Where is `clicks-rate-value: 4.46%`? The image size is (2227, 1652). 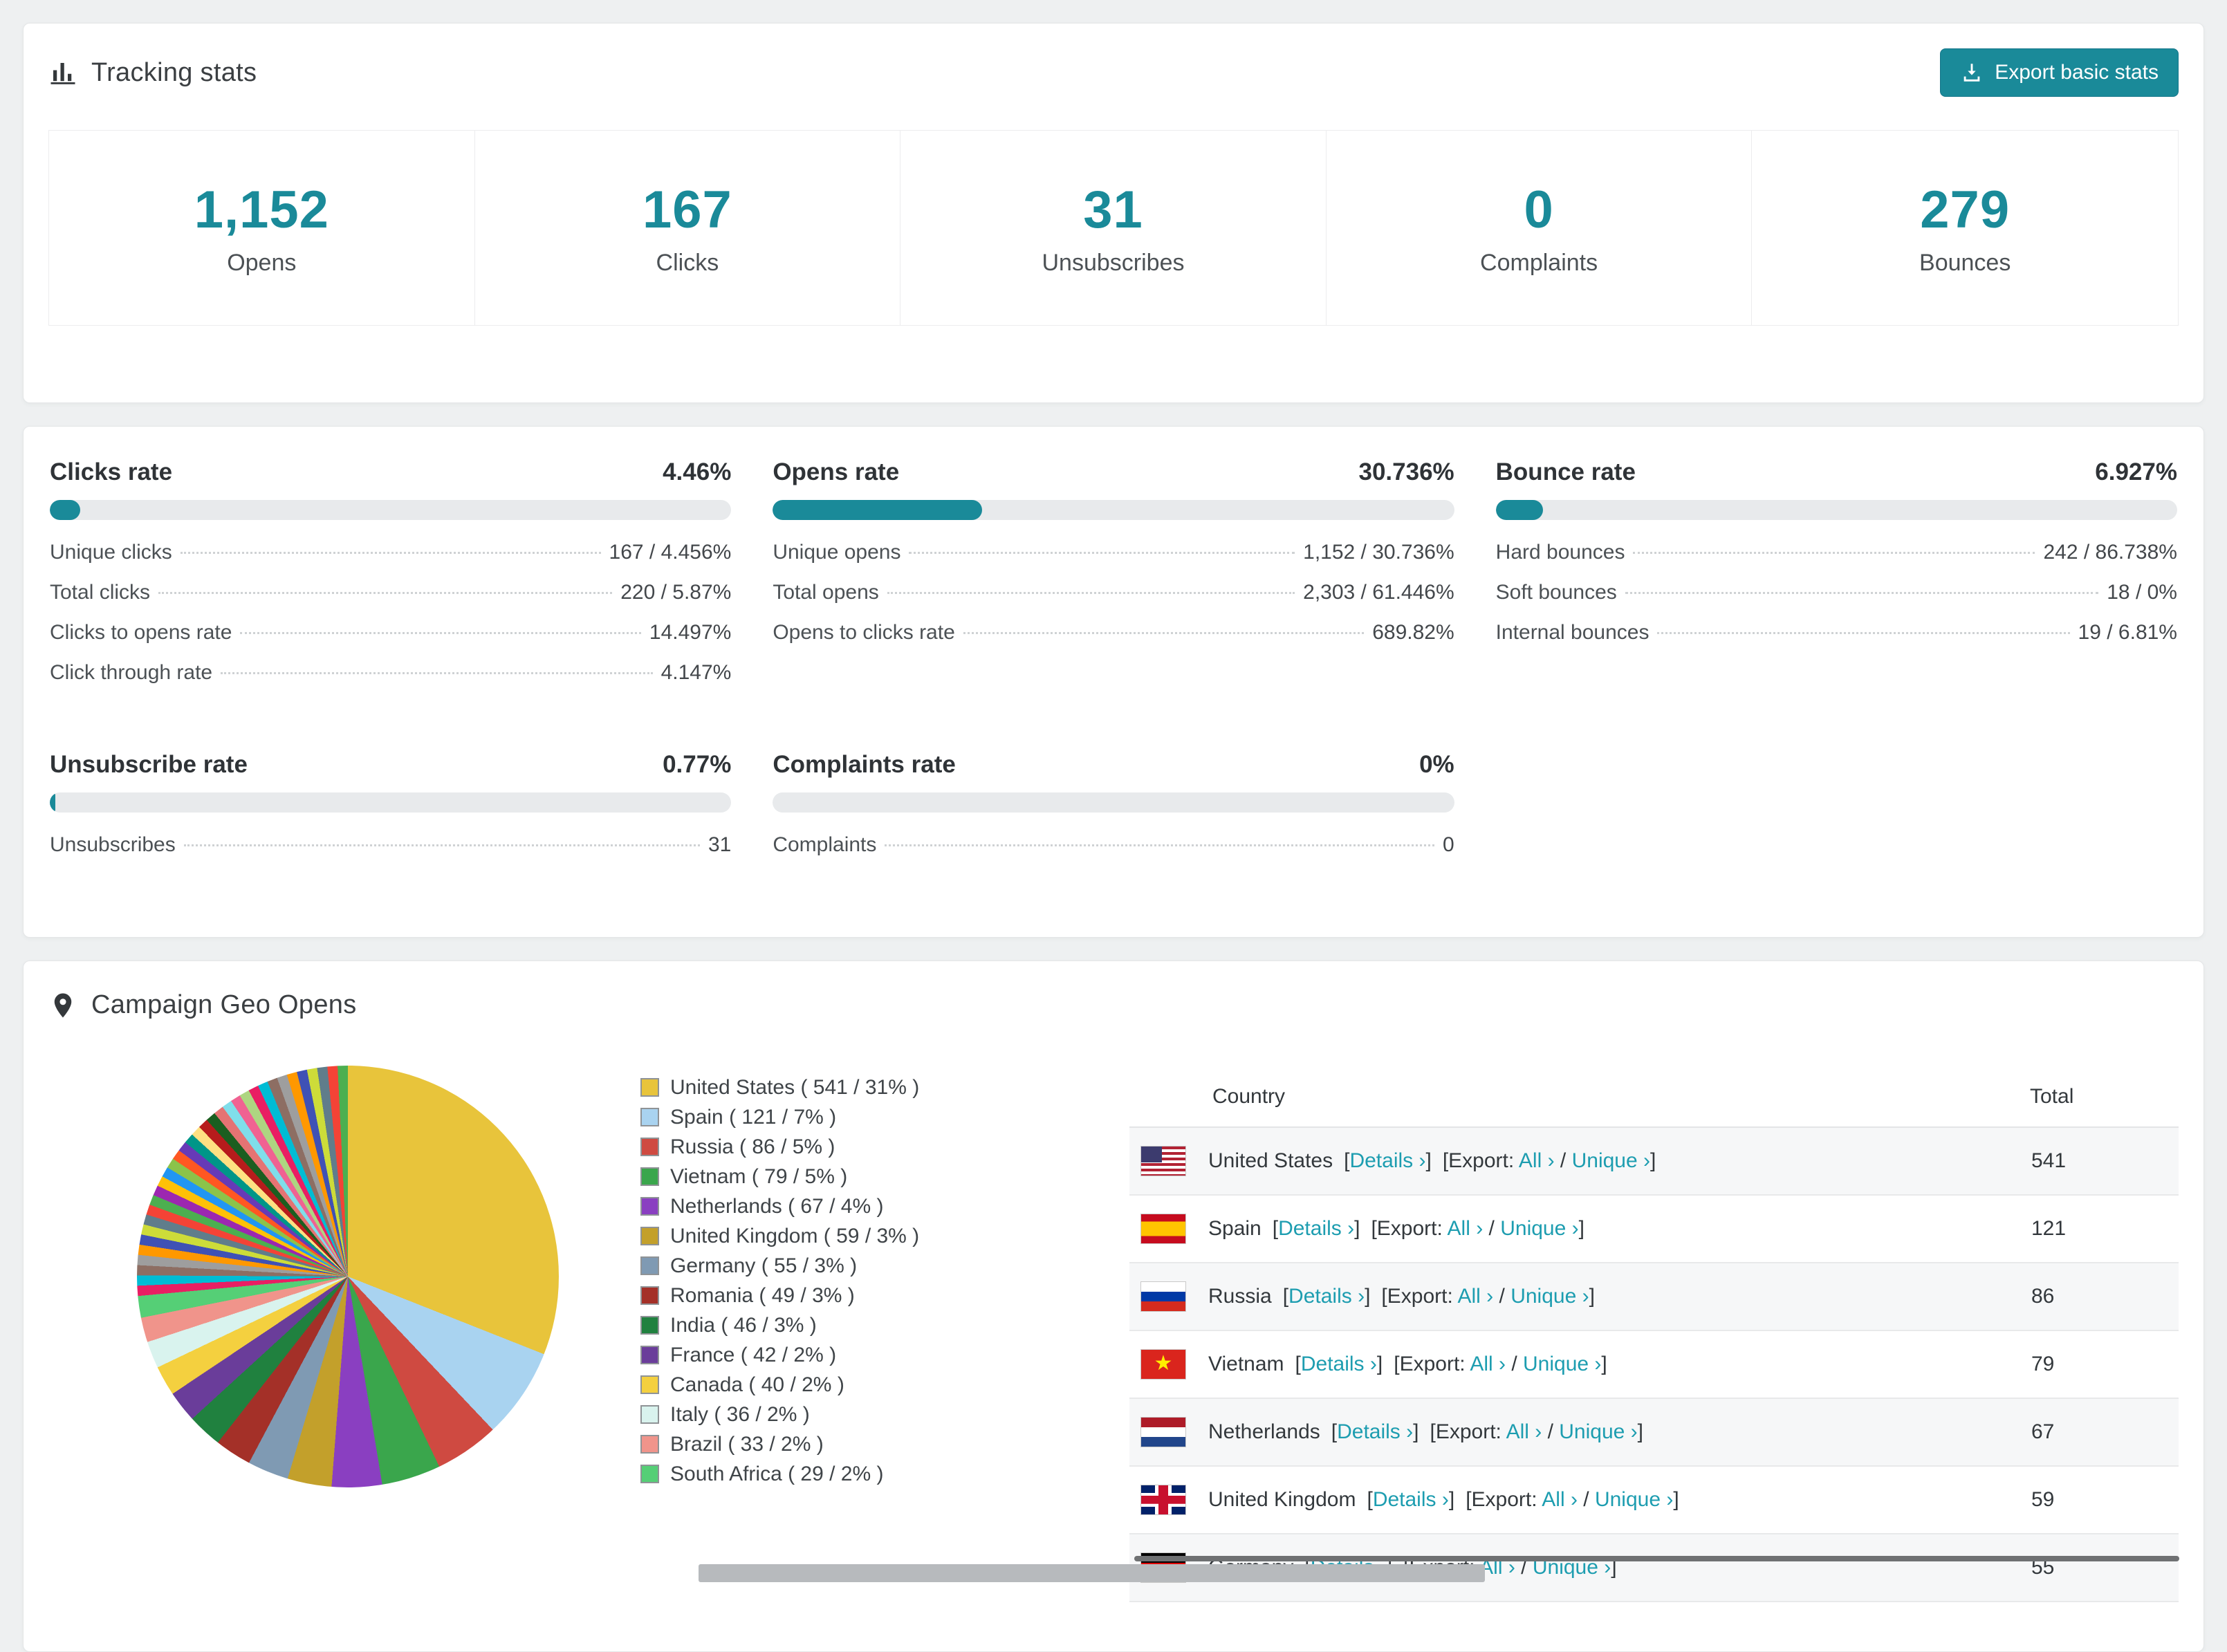
clicks-rate-value: 4.46% is located at coordinates (697, 472).